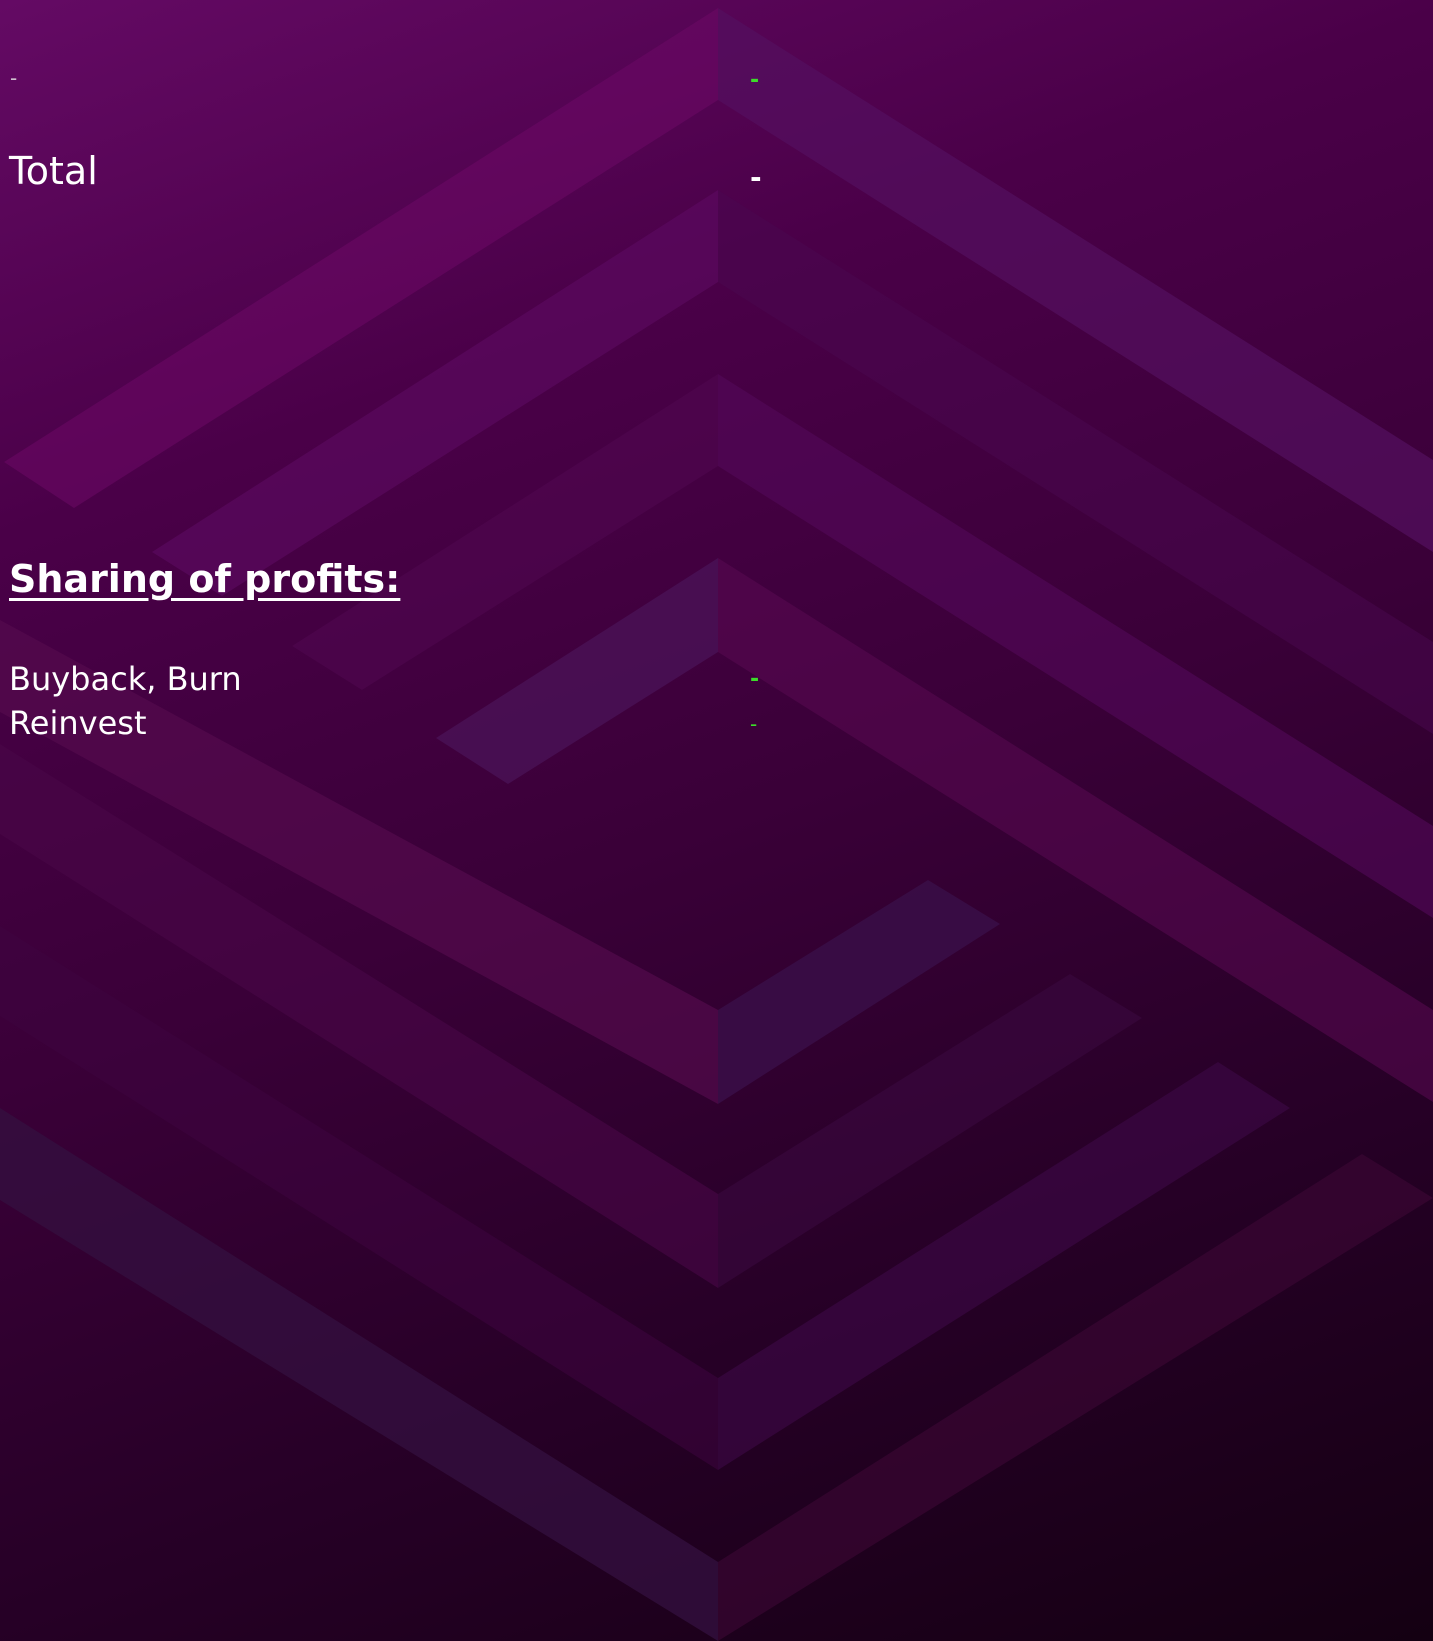 The image size is (1433, 1641). What do you see at coordinates (756, 177) in the screenshot?
I see `total-value: -` at bounding box center [756, 177].